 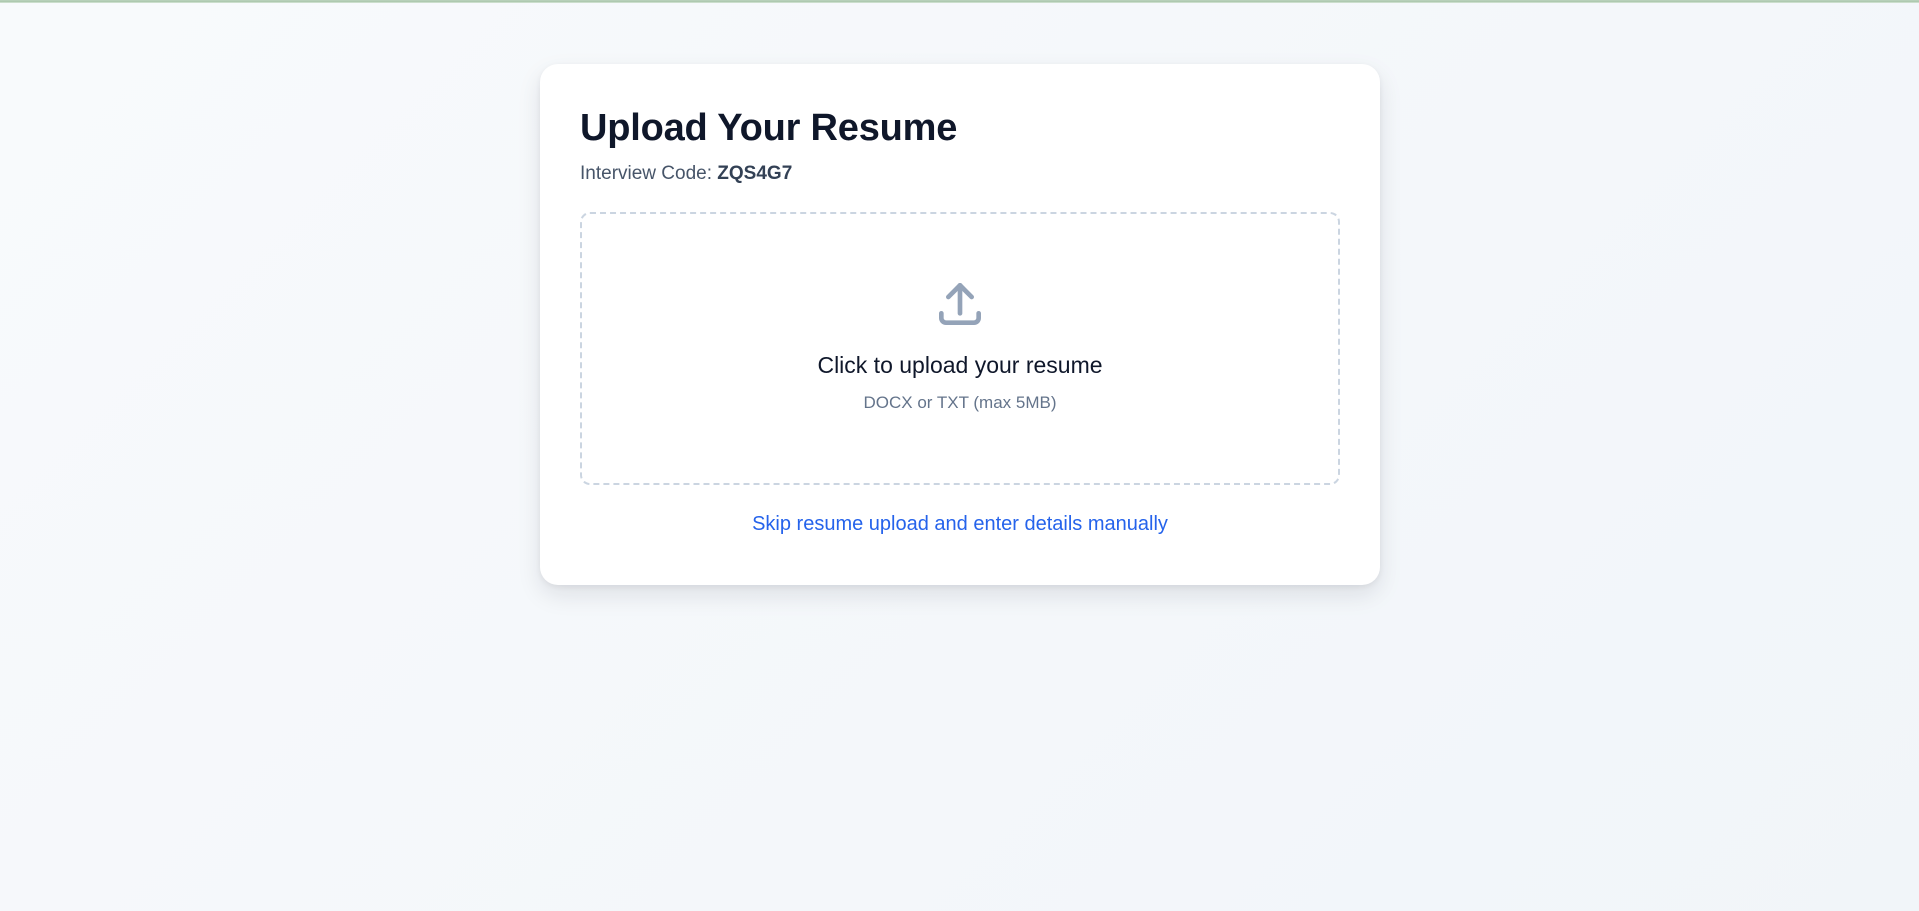 I want to click on top-accent-bar, so click(x=959, y=1).